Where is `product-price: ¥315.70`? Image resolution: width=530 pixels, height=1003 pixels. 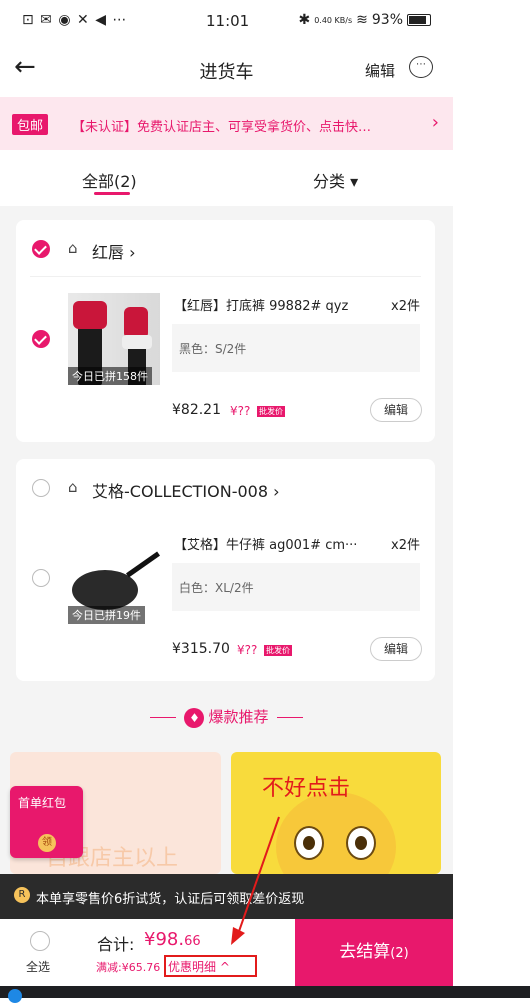 product-price: ¥315.70 is located at coordinates (201, 649).